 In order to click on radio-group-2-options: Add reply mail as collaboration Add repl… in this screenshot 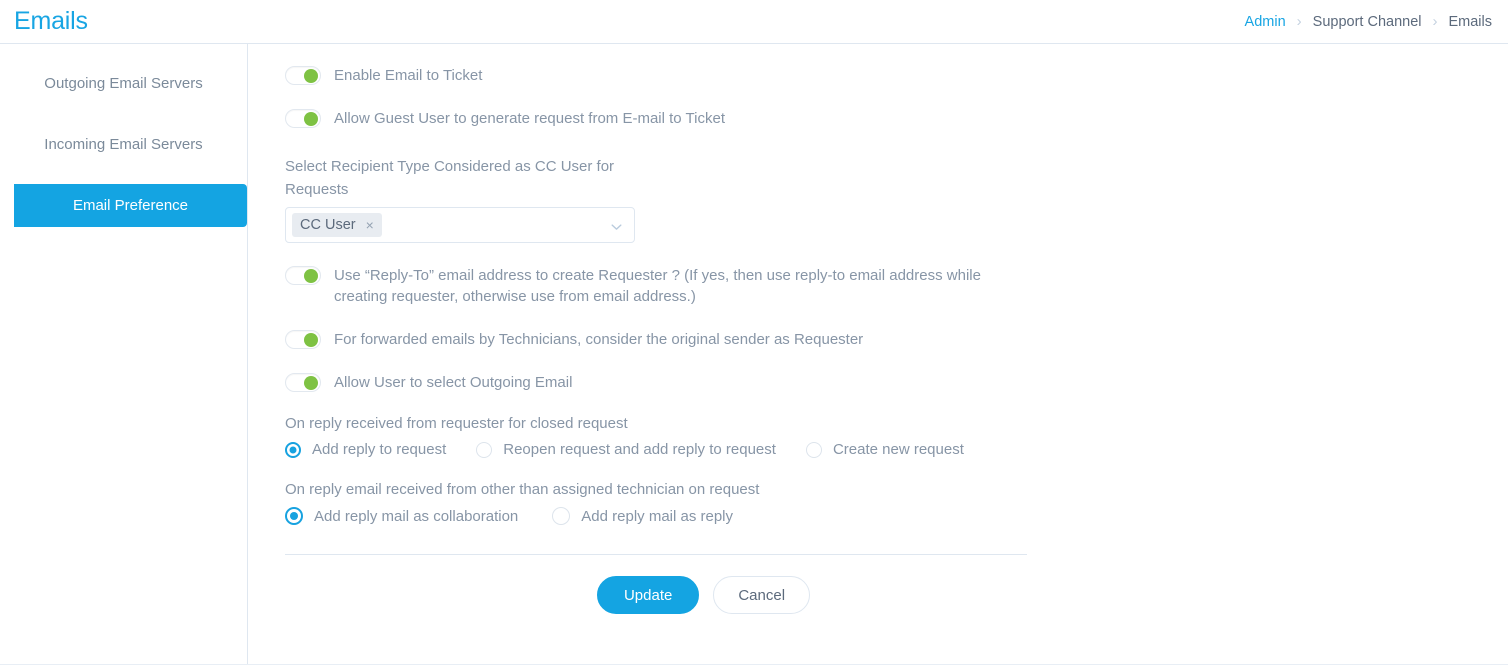, I will do `click(656, 518)`.